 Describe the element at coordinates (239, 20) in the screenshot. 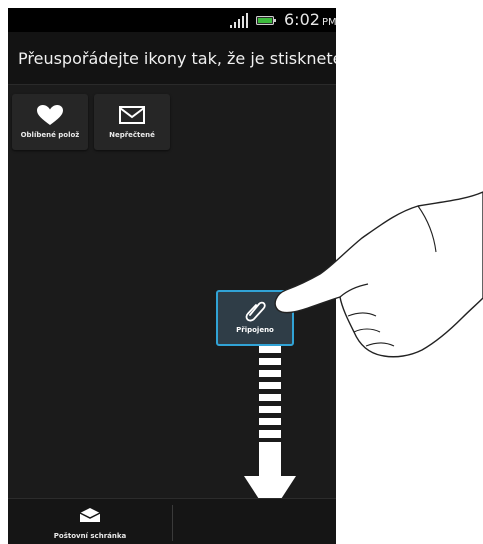

I see `signal-strength-icon` at that location.